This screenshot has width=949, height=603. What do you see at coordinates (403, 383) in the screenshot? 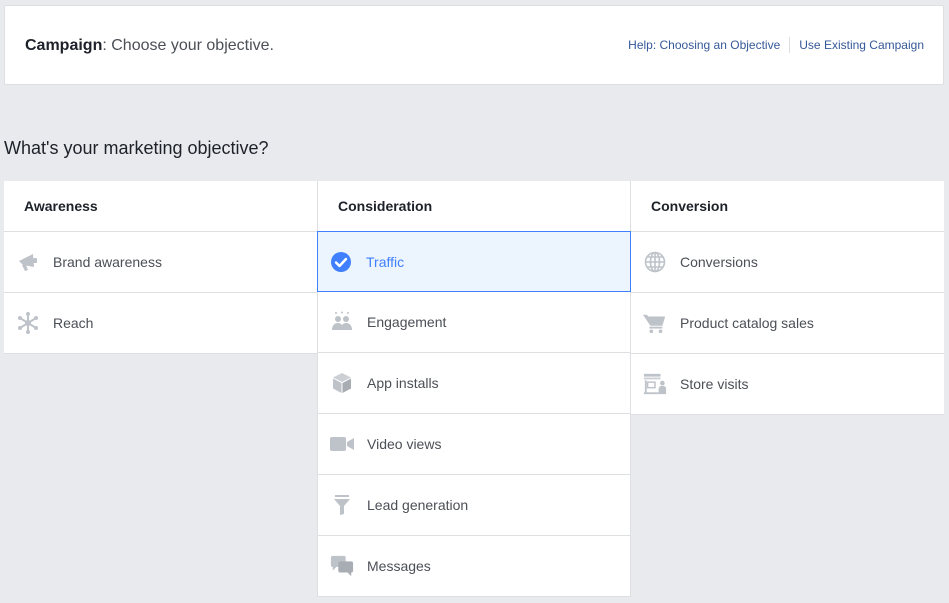
I see `objective-label: App installs` at bounding box center [403, 383].